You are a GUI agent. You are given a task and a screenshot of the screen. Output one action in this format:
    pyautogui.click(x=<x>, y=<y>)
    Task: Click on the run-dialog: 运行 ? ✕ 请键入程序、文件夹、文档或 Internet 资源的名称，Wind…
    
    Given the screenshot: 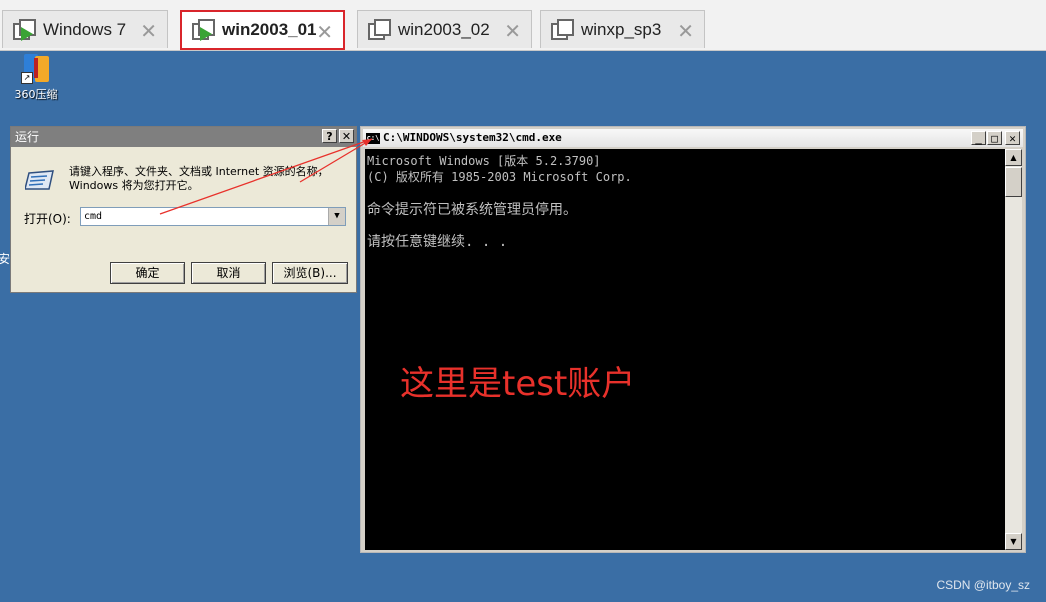 What is the action you would take?
    pyautogui.click(x=183, y=209)
    